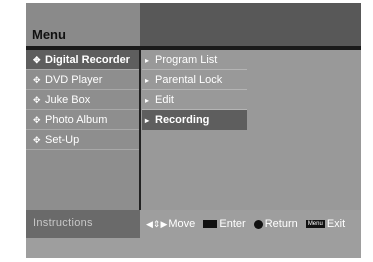 Image resolution: width=373 pixels, height=262 pixels. I want to click on header-right, so click(250, 24).